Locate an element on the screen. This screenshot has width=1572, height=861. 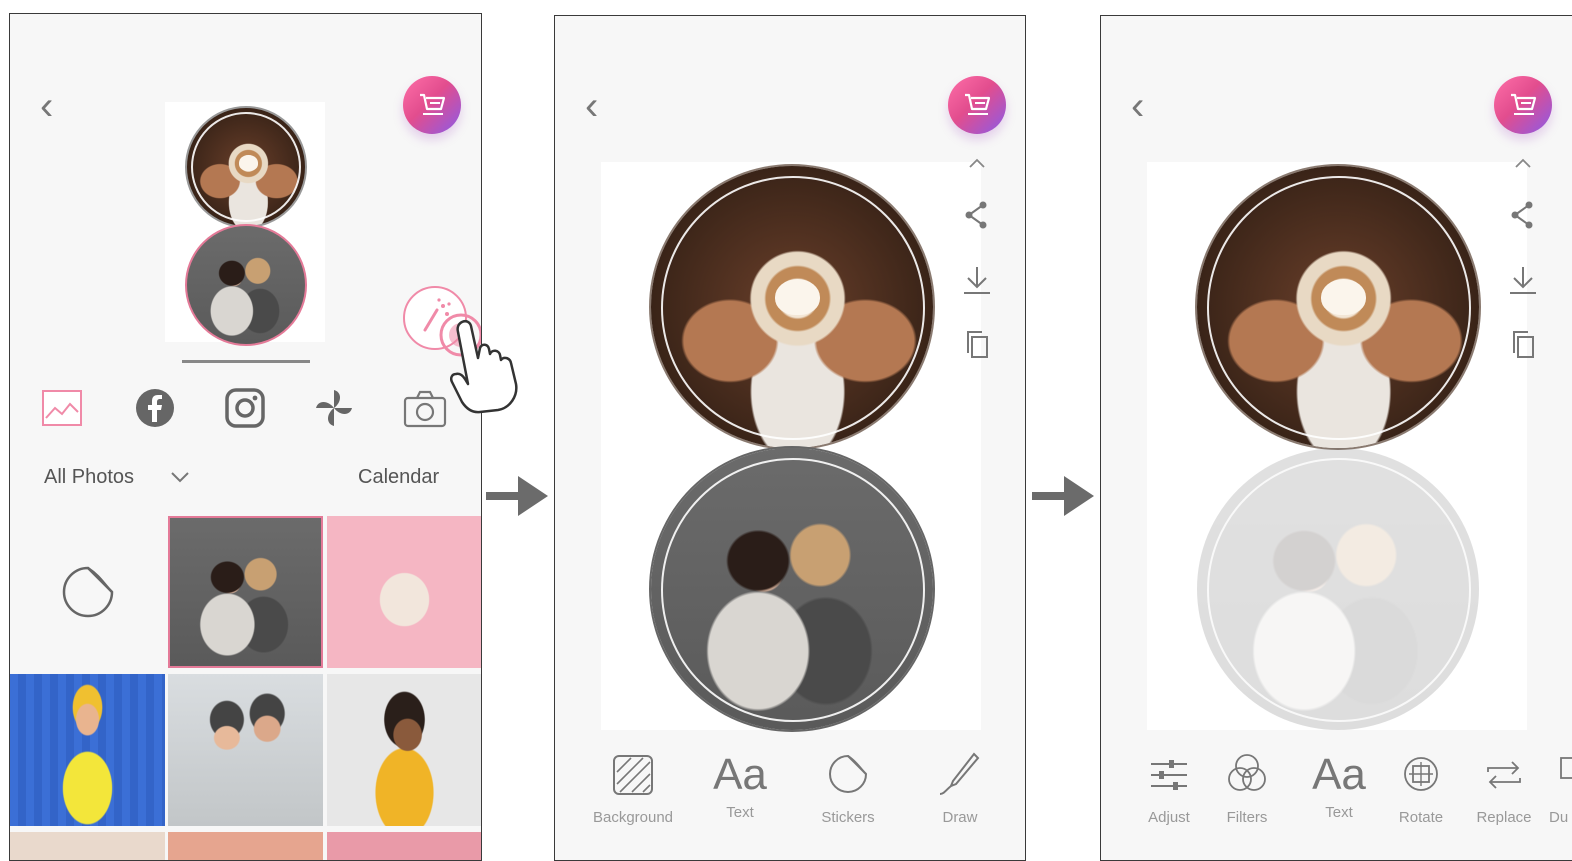
collage-preview-strip is located at coordinates (245, 224).